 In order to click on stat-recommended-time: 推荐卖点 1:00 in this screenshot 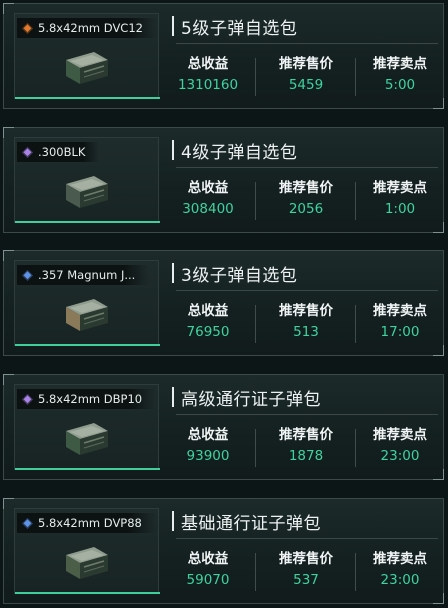, I will do `click(400, 199)`.